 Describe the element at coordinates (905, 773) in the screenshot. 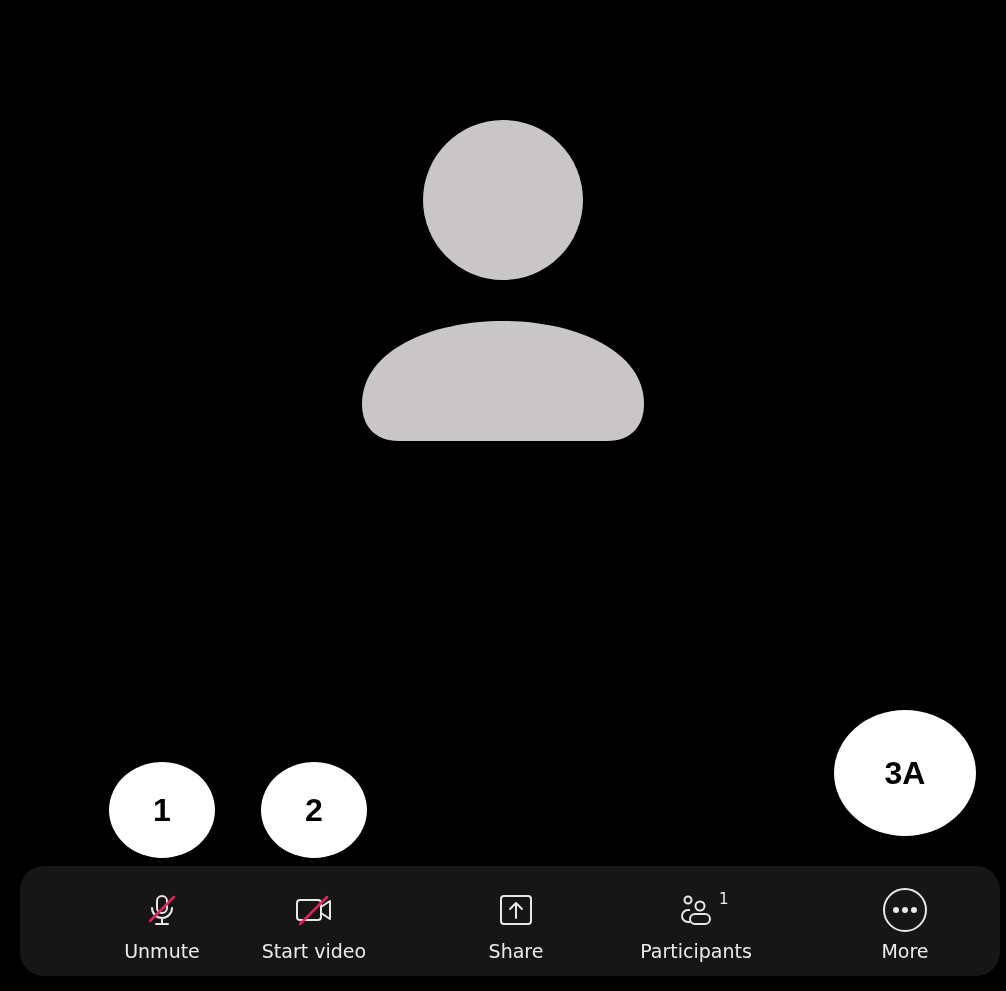

I see `callout-marker: 3A` at that location.